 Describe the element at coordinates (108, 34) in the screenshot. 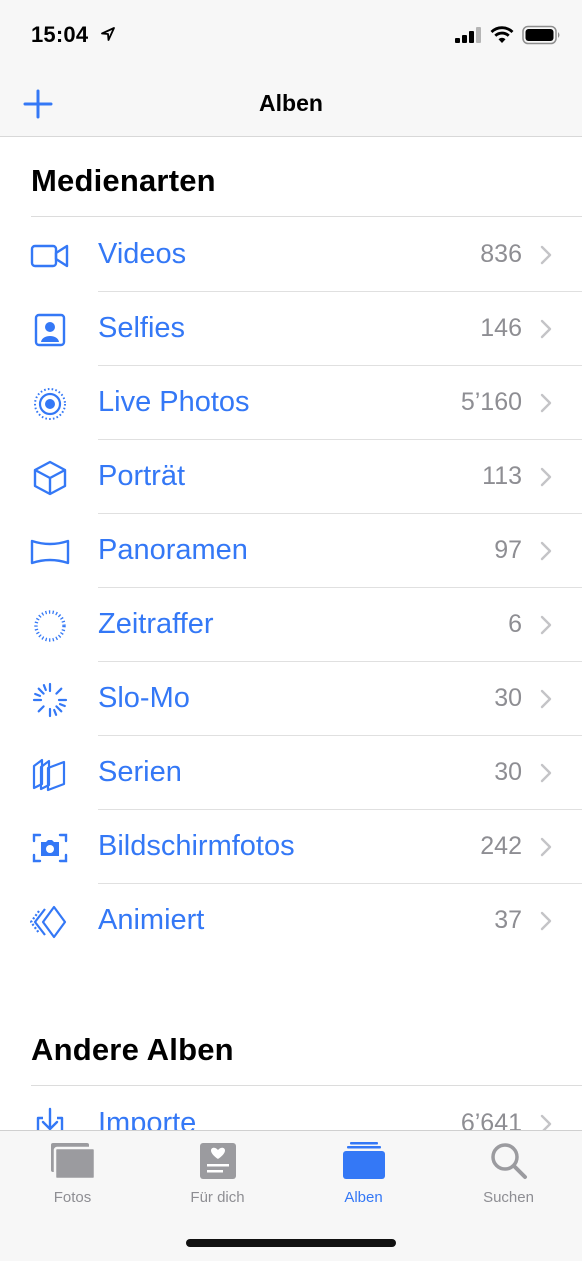

I see `location-arrow-icon` at that location.